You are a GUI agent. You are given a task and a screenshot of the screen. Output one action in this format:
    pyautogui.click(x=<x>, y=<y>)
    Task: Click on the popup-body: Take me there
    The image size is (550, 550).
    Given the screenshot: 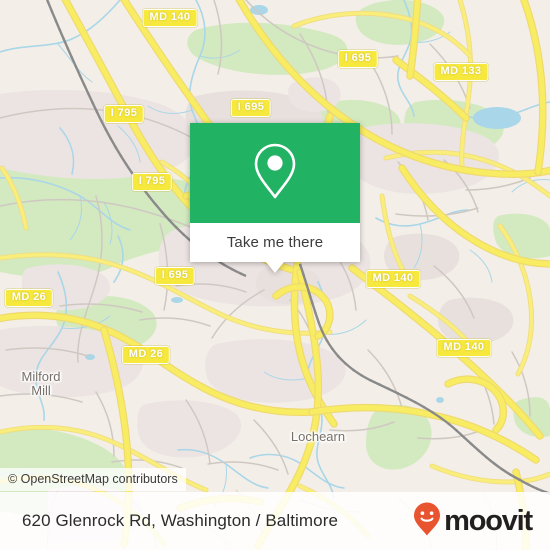 What is the action you would take?
    pyautogui.click(x=275, y=242)
    